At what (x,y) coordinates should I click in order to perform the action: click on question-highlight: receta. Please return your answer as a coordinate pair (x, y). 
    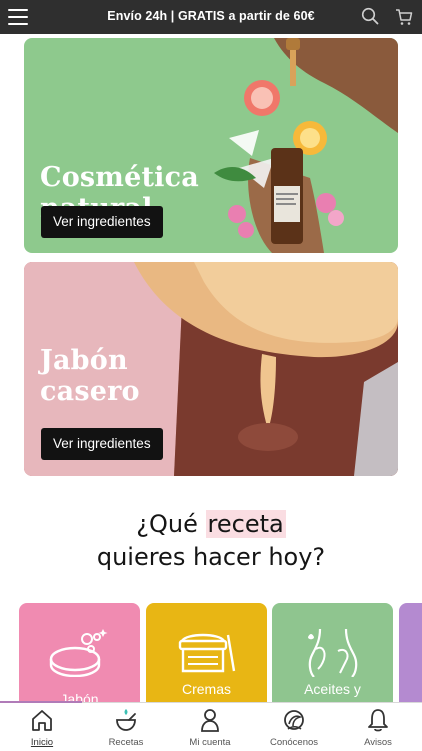
    Looking at the image, I should click on (245, 524).